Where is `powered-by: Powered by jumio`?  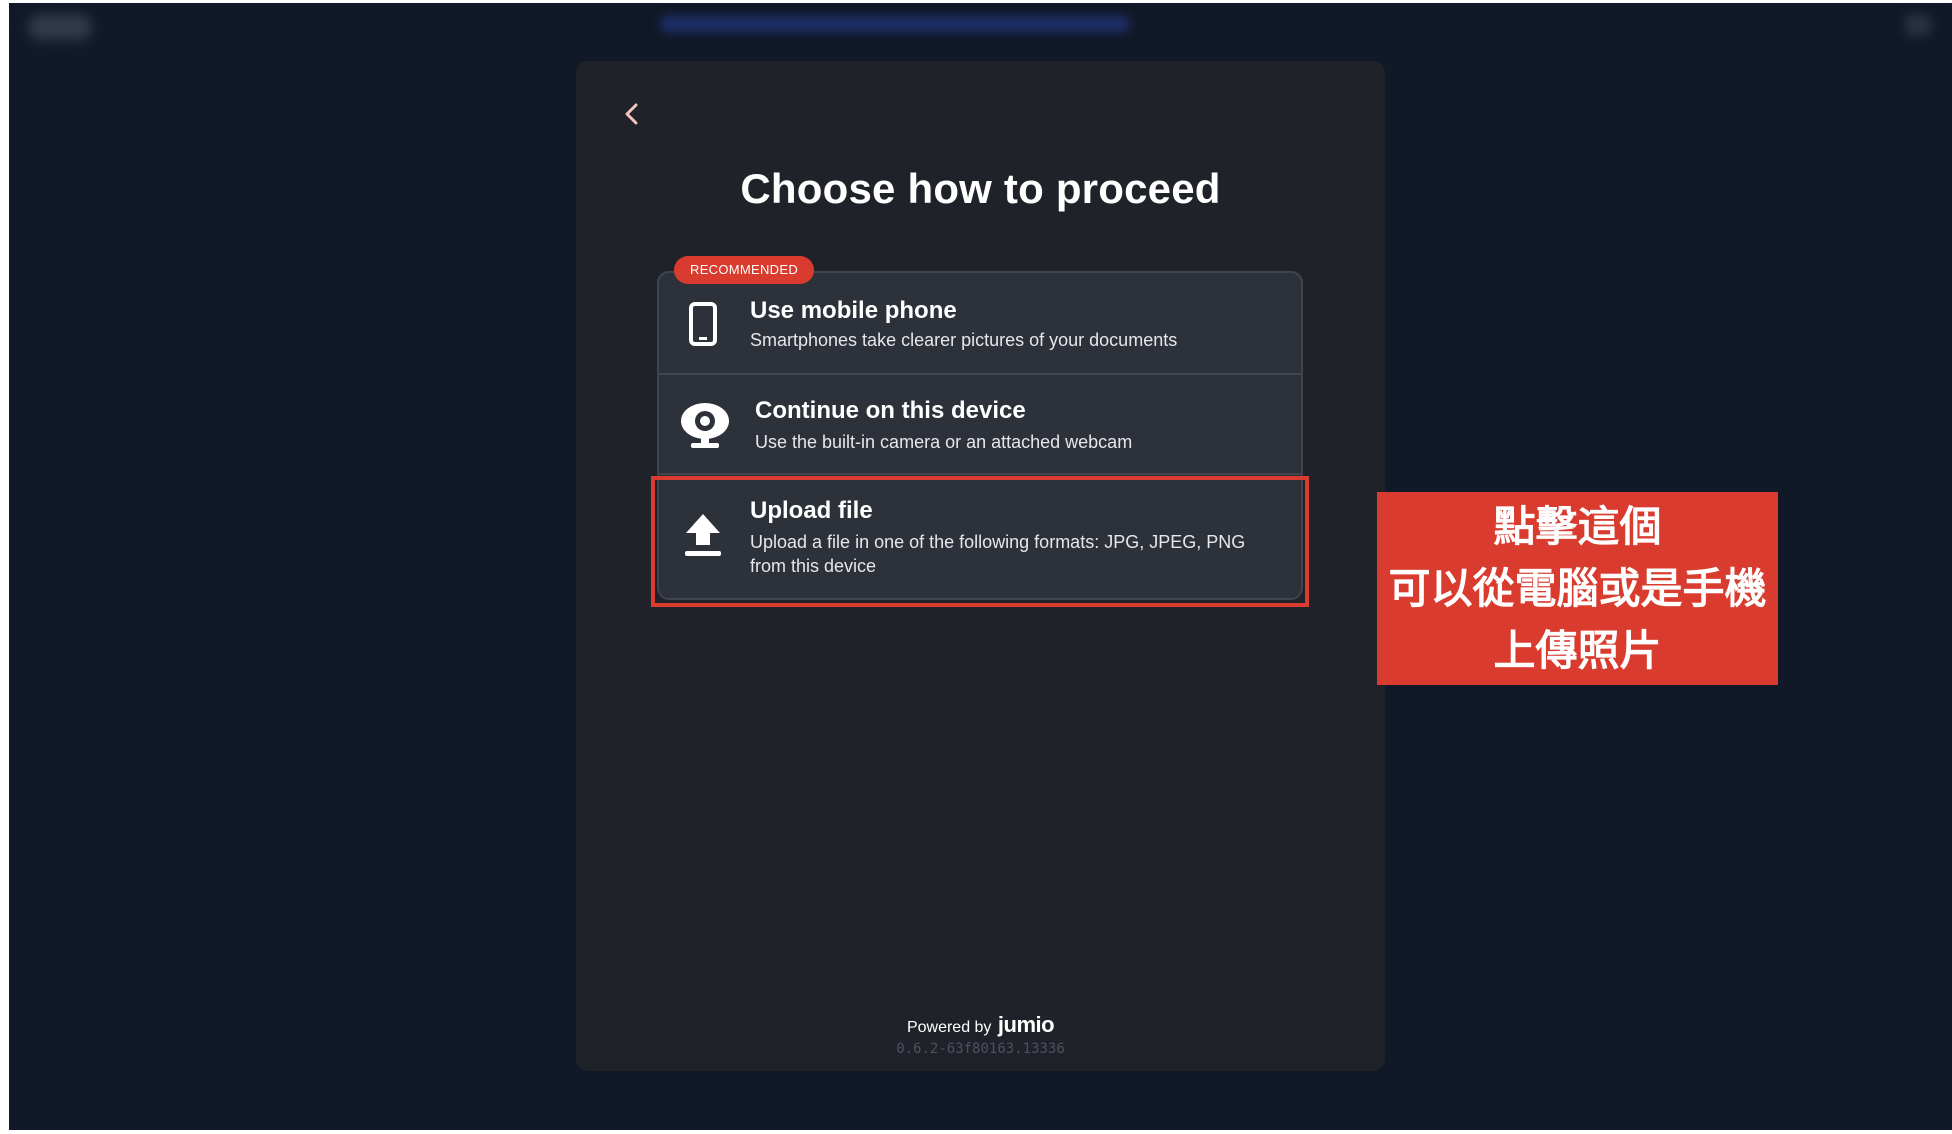
powered-by: Powered by jumio is located at coordinates (980, 1025).